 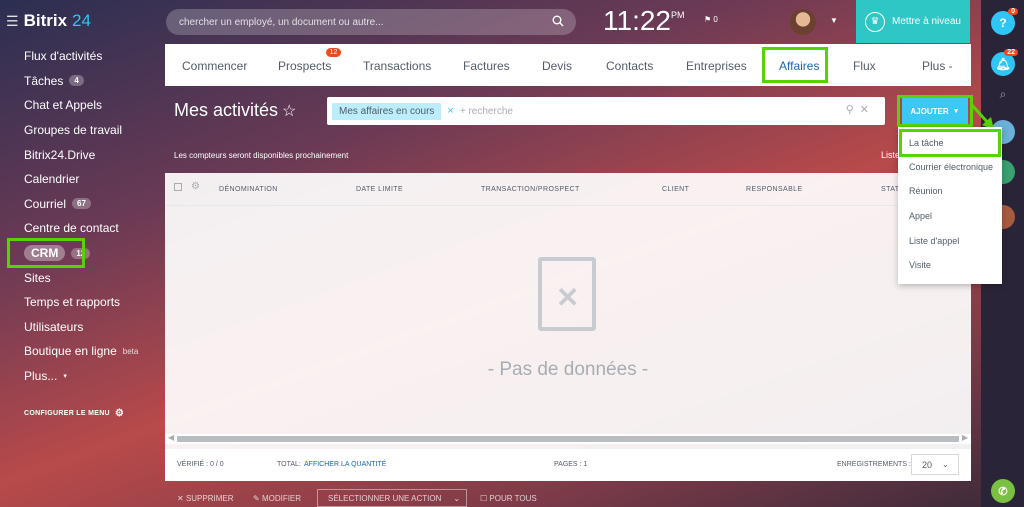 What do you see at coordinates (178, 187) in the screenshot?
I see `select-all-checkbox` at bounding box center [178, 187].